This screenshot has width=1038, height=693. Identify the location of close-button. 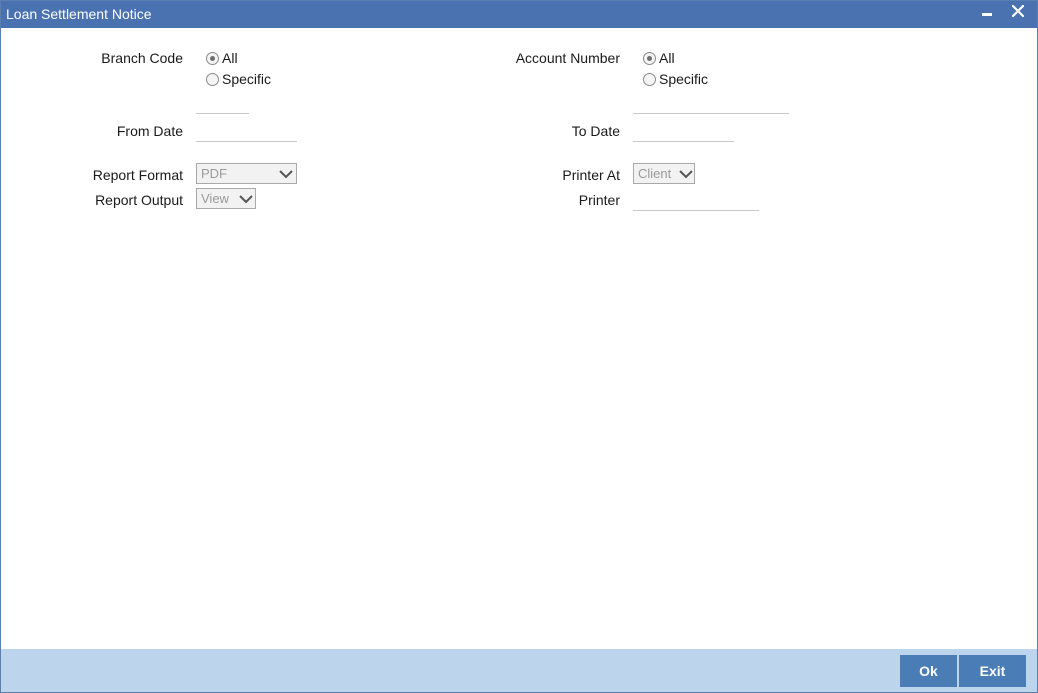
(1018, 14).